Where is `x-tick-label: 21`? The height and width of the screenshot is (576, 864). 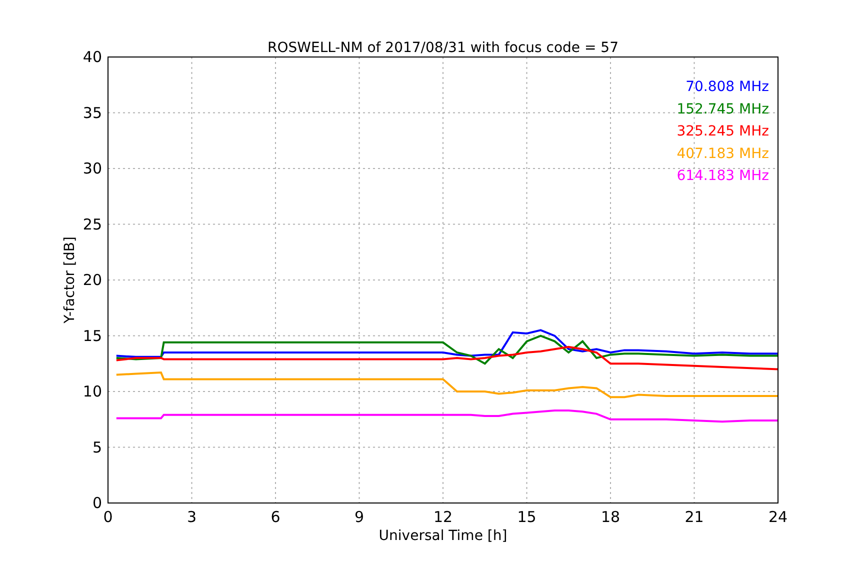 x-tick-label: 21 is located at coordinates (694, 517).